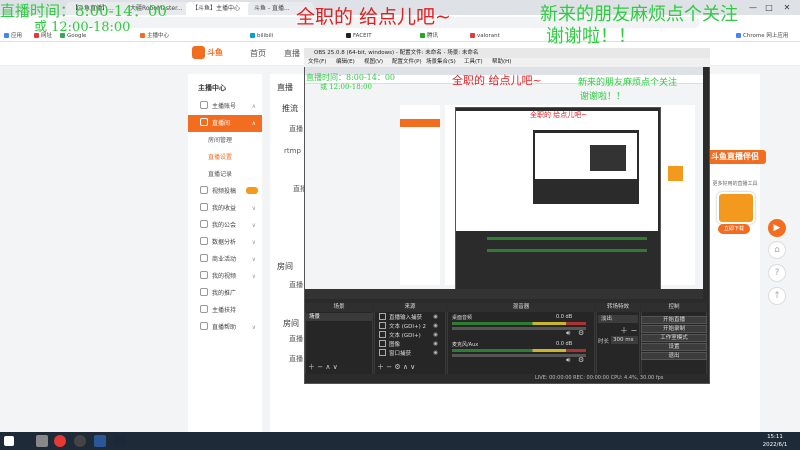 The height and width of the screenshot is (450, 800). Describe the element at coordinates (410, 317) in the screenshot. I see `source-item: 直播输入捕获 ◉` at that location.